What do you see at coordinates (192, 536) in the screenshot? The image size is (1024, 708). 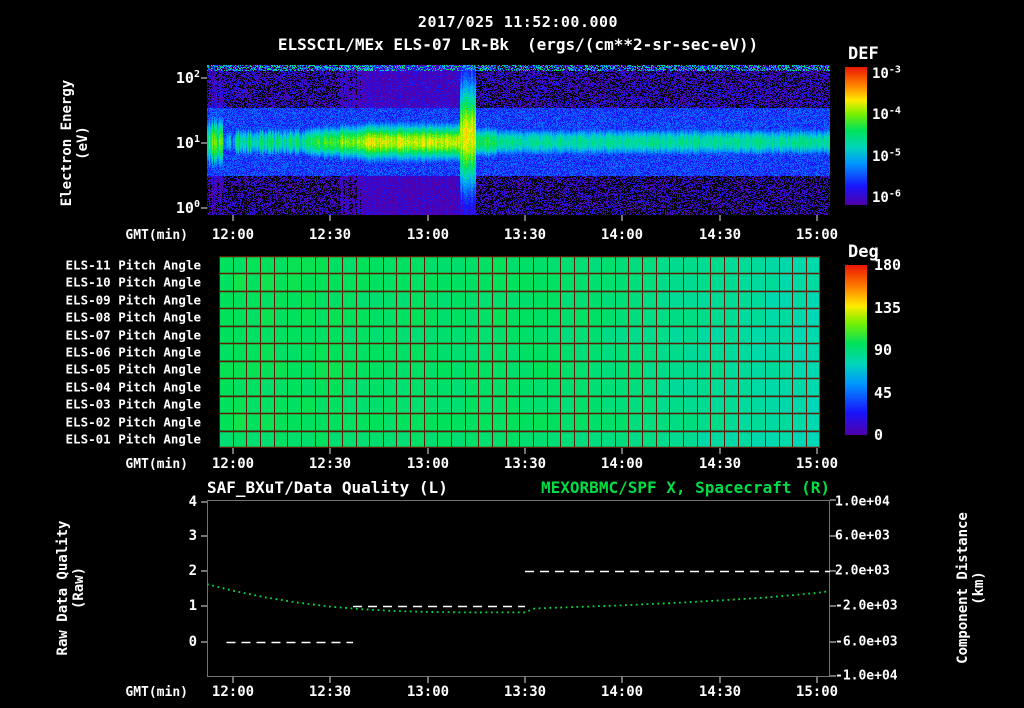 I see `panel3-left-tick: 3` at bounding box center [192, 536].